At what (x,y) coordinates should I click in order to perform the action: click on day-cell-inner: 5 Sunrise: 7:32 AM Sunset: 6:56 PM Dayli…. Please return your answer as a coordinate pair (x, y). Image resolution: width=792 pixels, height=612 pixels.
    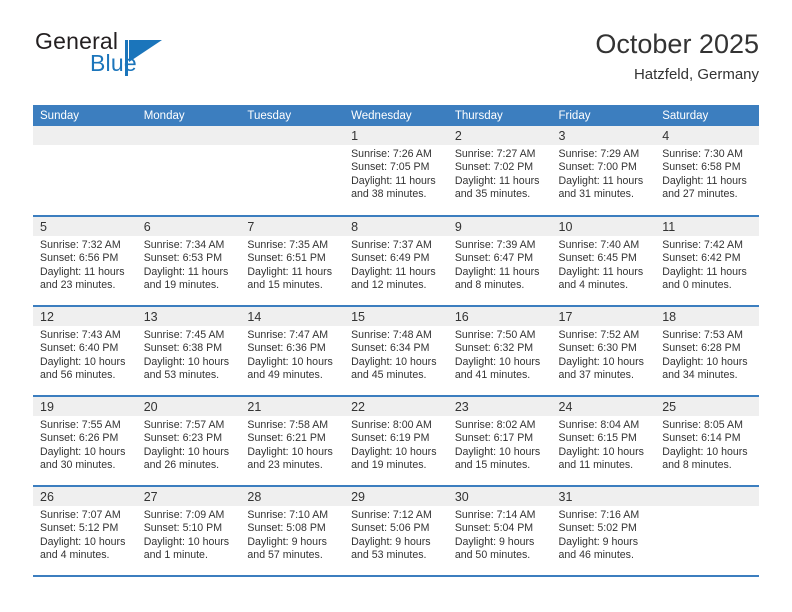
    Looking at the image, I should click on (85, 261).